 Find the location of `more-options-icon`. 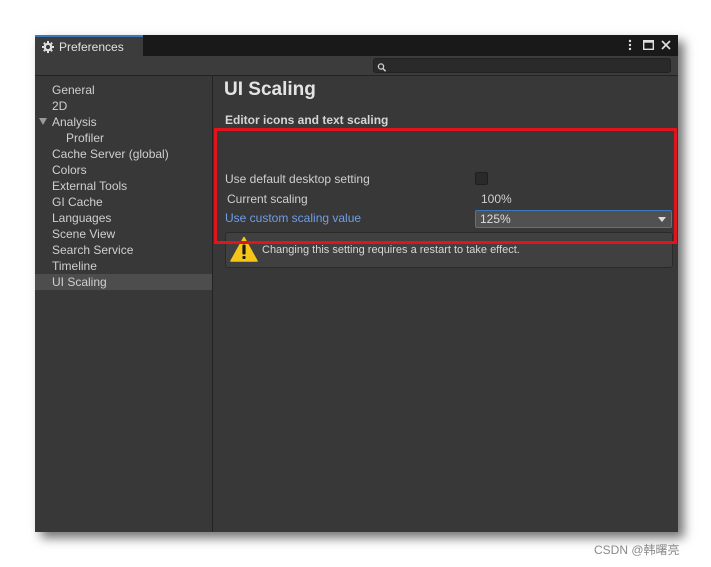

more-options-icon is located at coordinates (630, 45).